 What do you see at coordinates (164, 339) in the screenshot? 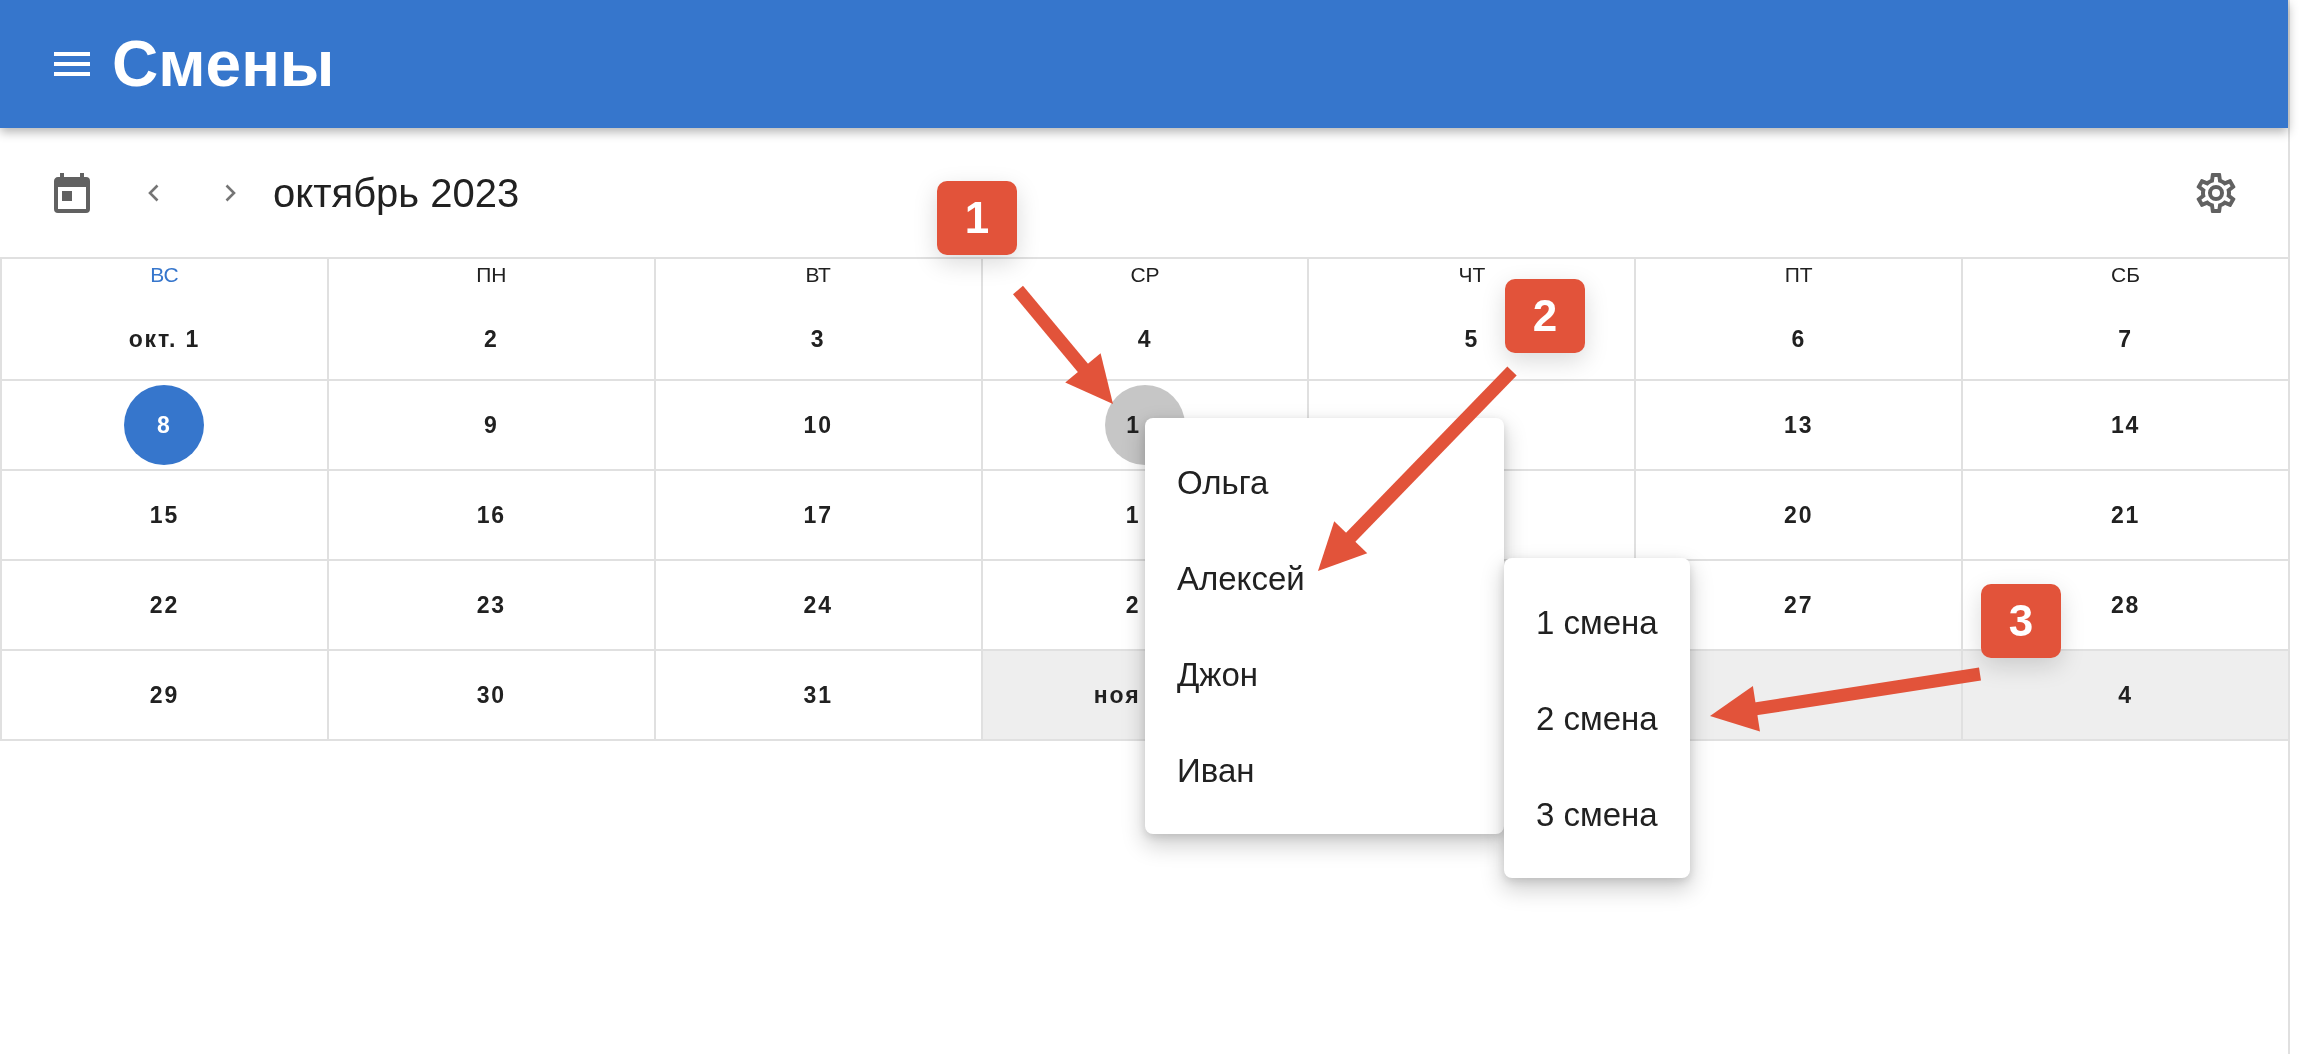
I see `date-button: окт. 1` at bounding box center [164, 339].